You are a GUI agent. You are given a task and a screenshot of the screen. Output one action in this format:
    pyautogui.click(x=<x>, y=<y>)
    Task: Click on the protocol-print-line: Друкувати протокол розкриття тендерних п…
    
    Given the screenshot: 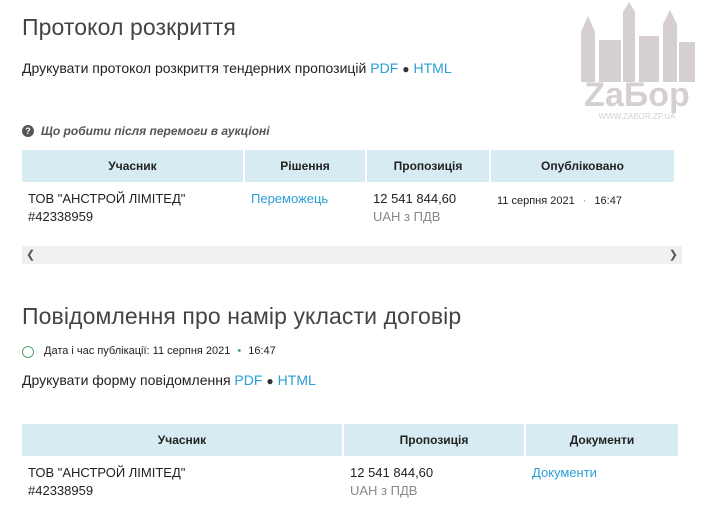 What is the action you would take?
    pyautogui.click(x=237, y=68)
    